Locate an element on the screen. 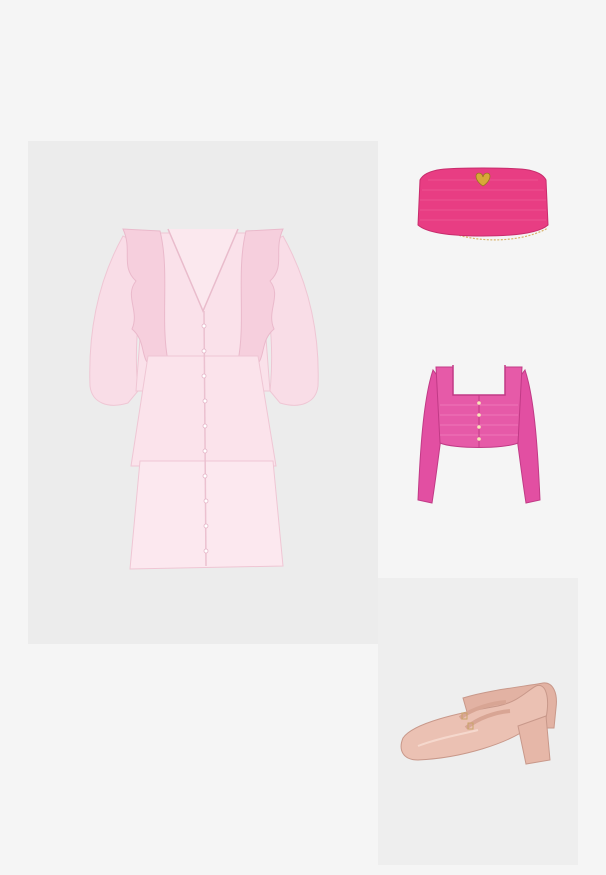 The width and height of the screenshot is (606, 875). woven-clutch-bag-image is located at coordinates (483, 204).